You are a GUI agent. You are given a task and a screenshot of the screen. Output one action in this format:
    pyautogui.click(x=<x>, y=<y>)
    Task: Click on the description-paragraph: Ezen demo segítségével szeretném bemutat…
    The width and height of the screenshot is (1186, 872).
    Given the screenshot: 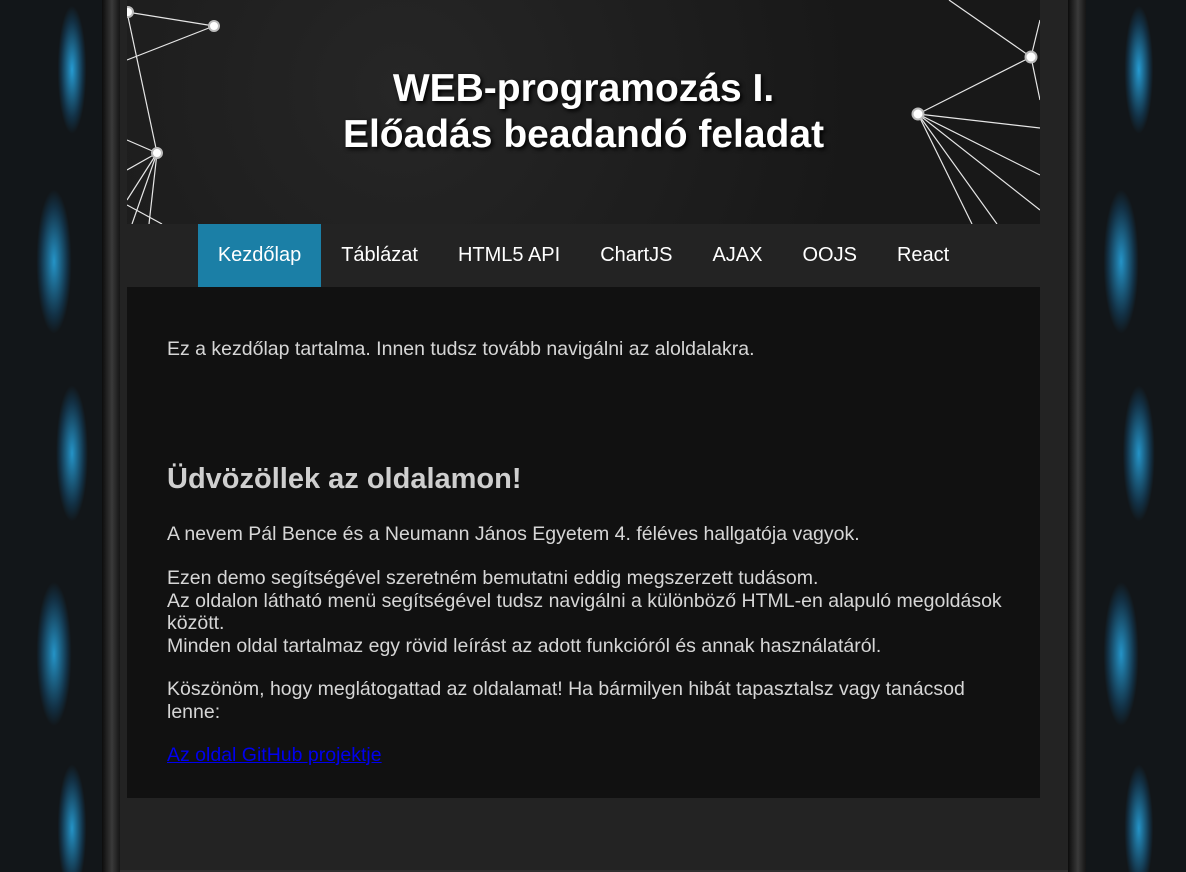 What is the action you would take?
    pyautogui.click(x=587, y=612)
    